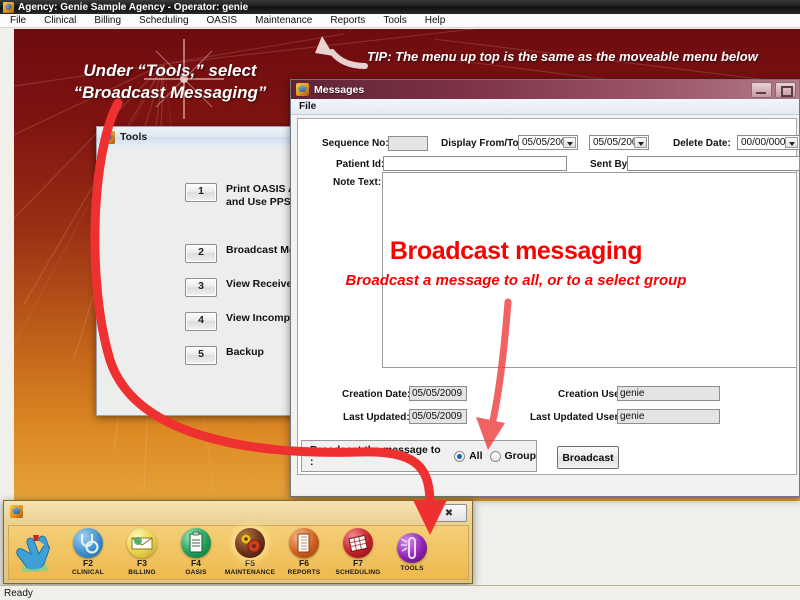  Describe the element at coordinates (250, 563) in the screenshot. I see `toolbar-item-maintenance-key: F5` at that location.